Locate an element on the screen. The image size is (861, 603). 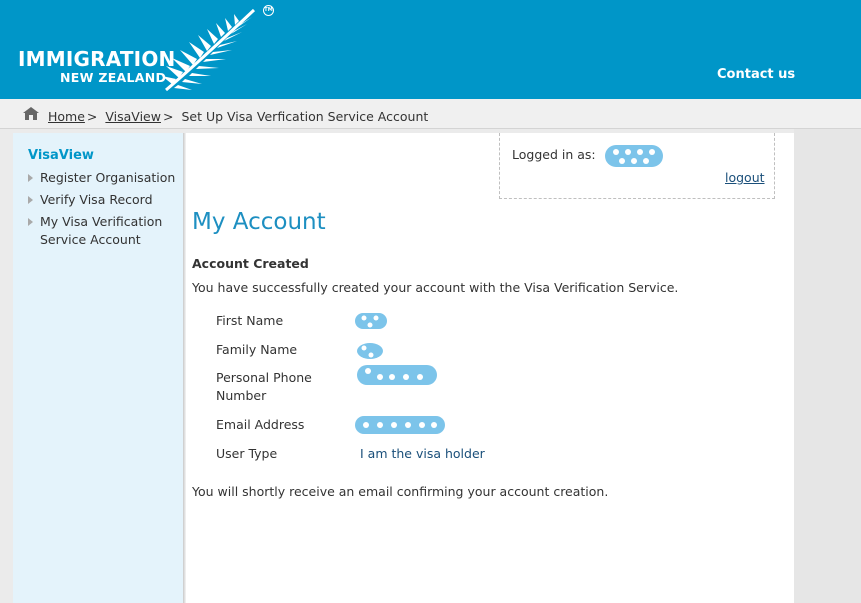
logo-line-immigration: IMMIGRATION is located at coordinates (97, 59).